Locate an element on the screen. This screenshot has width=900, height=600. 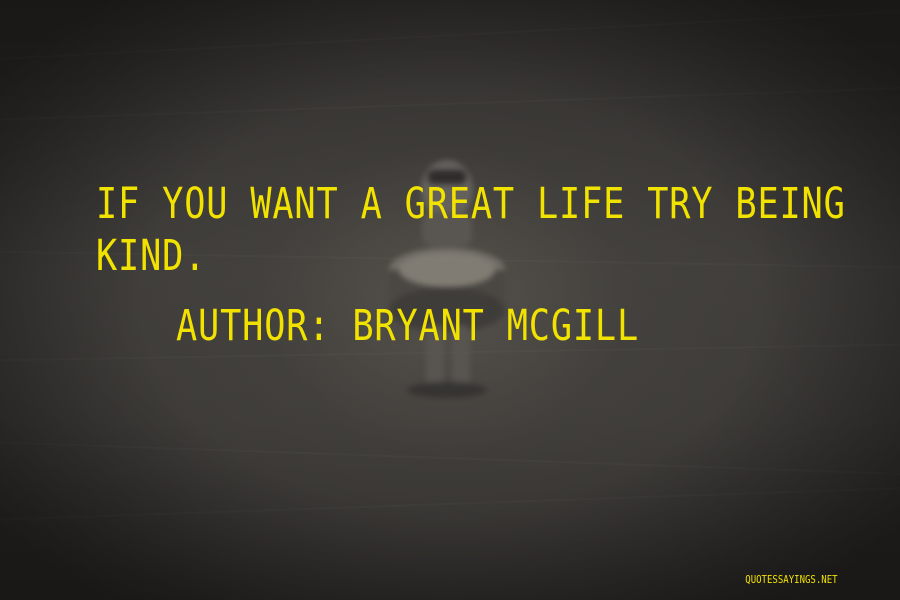
quote-line: KIND. is located at coordinates (151, 256).